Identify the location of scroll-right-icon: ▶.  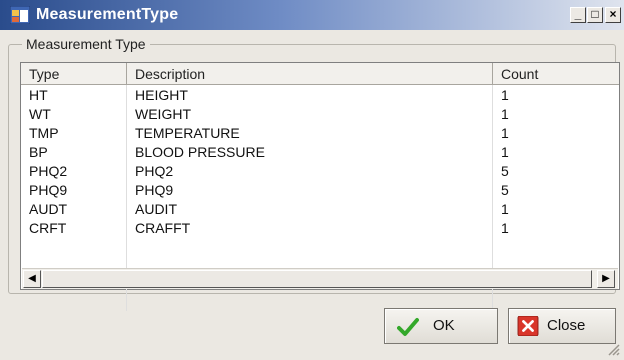
(606, 278).